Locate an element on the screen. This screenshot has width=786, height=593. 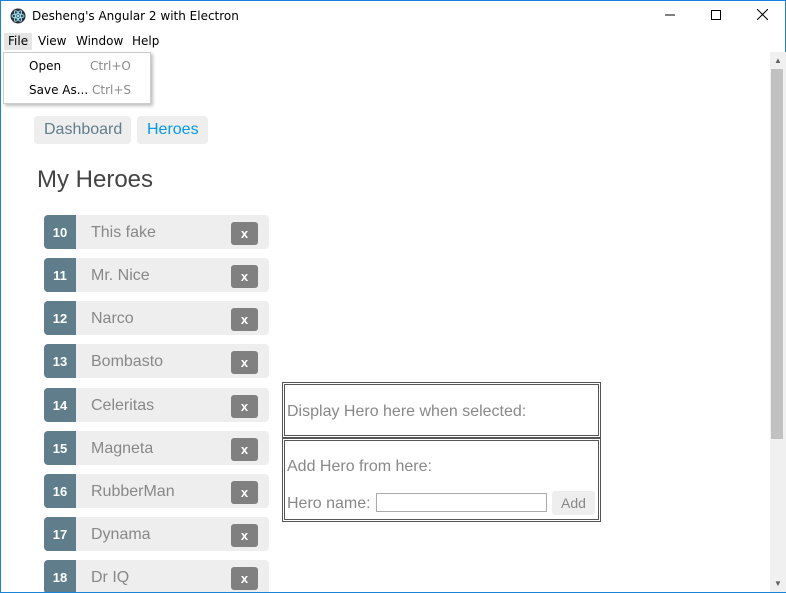
nav-dashboard: Dashboard is located at coordinates (82, 130).